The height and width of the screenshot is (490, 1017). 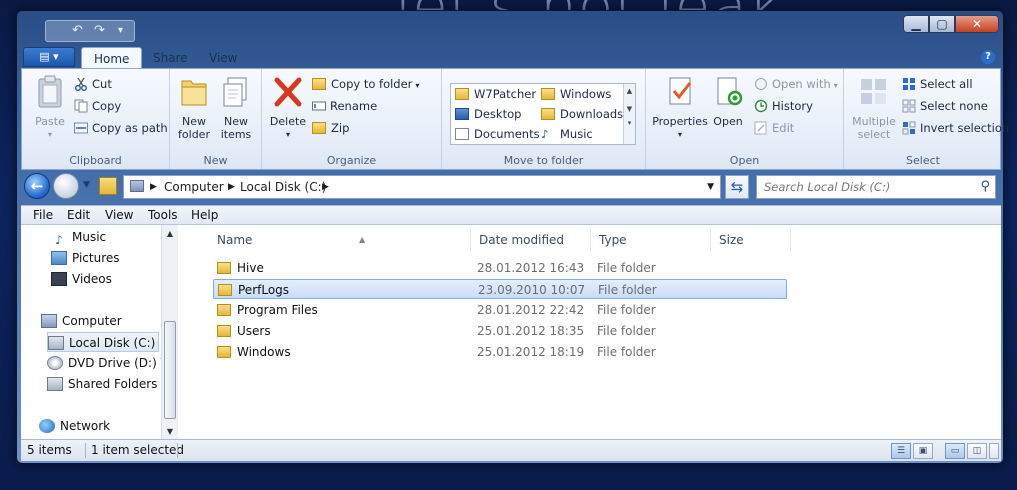 What do you see at coordinates (81, 321) in the screenshot?
I see `nav-item-computer: Computer` at bounding box center [81, 321].